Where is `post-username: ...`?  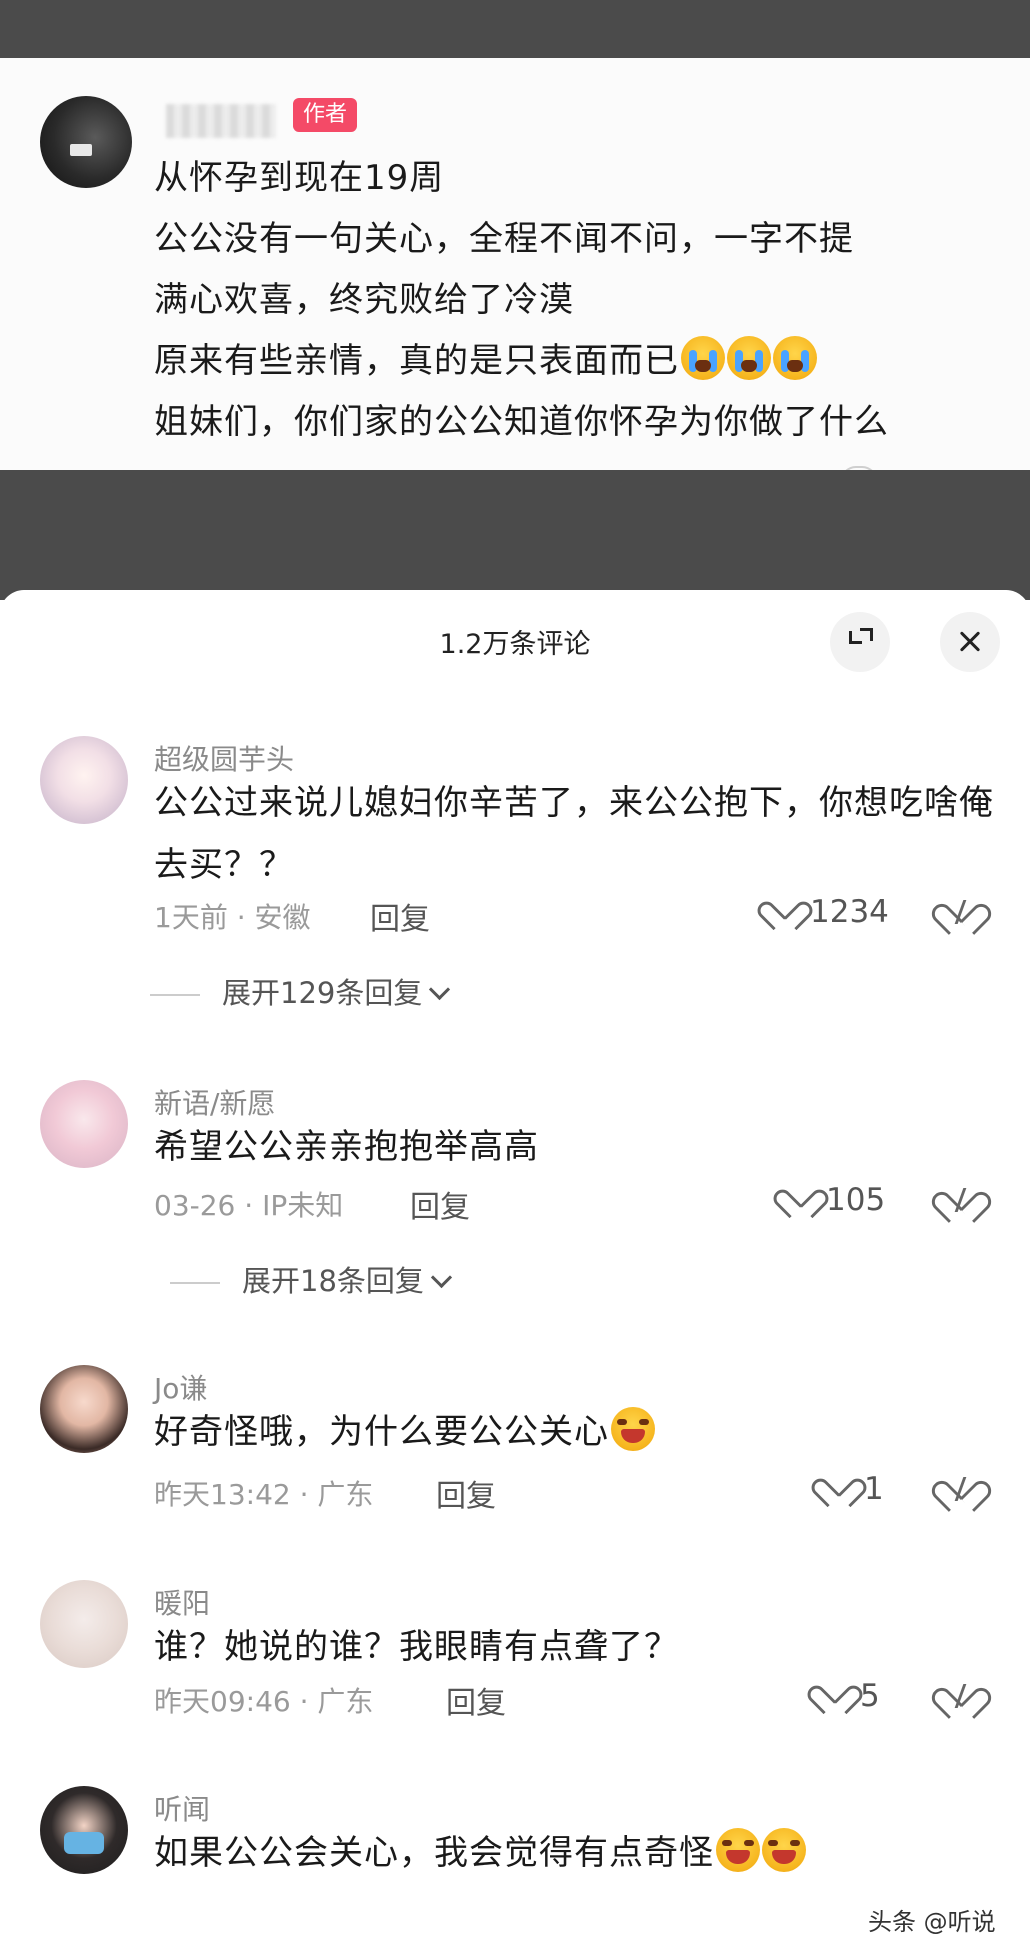
post-username: ... is located at coordinates (221, 121).